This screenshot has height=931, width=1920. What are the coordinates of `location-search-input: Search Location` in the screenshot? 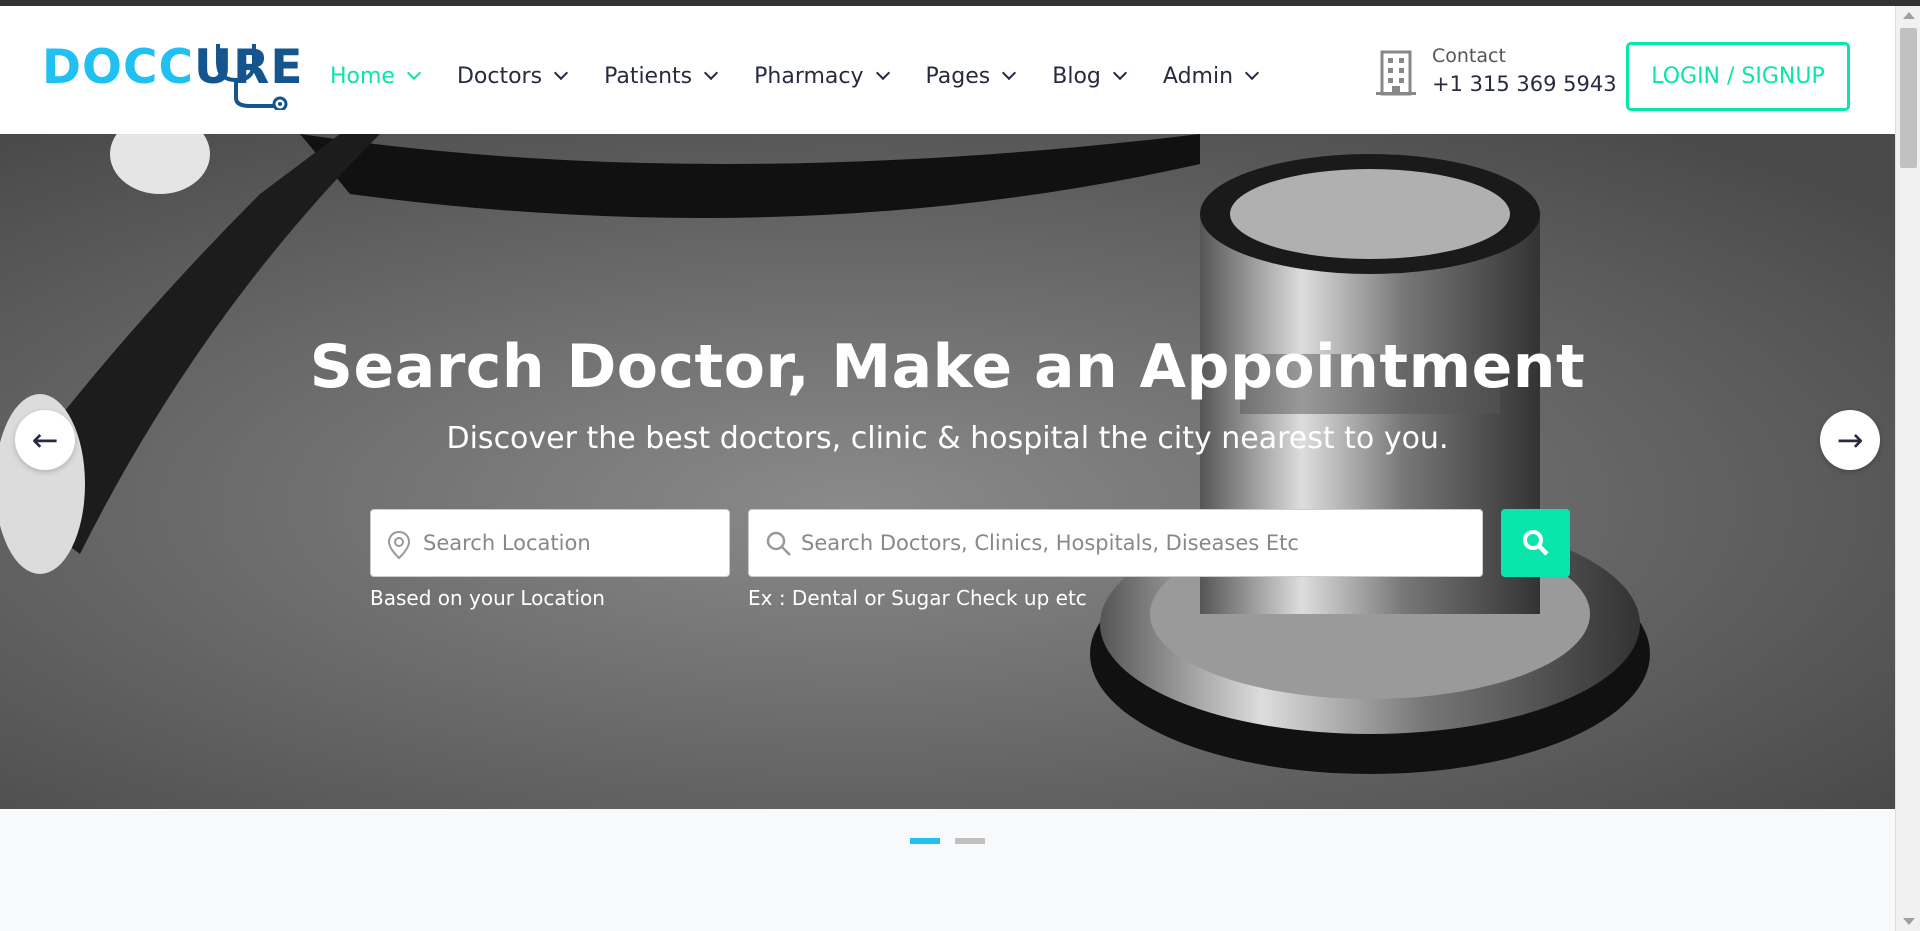 It's located at (550, 543).